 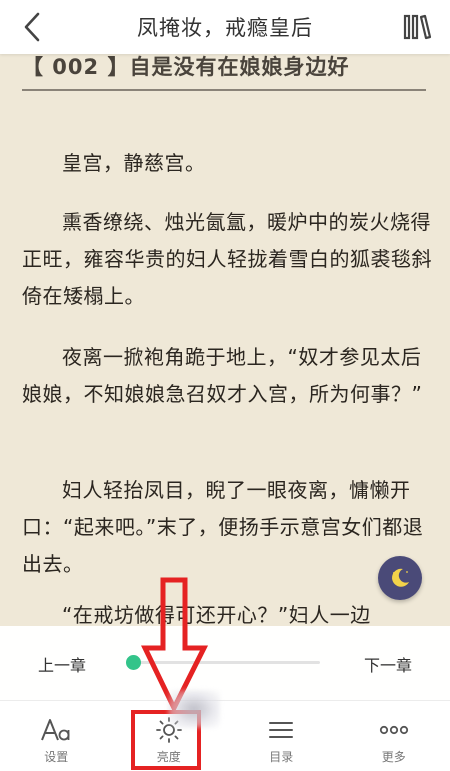 What do you see at coordinates (394, 730) in the screenshot?
I see `more-icon` at bounding box center [394, 730].